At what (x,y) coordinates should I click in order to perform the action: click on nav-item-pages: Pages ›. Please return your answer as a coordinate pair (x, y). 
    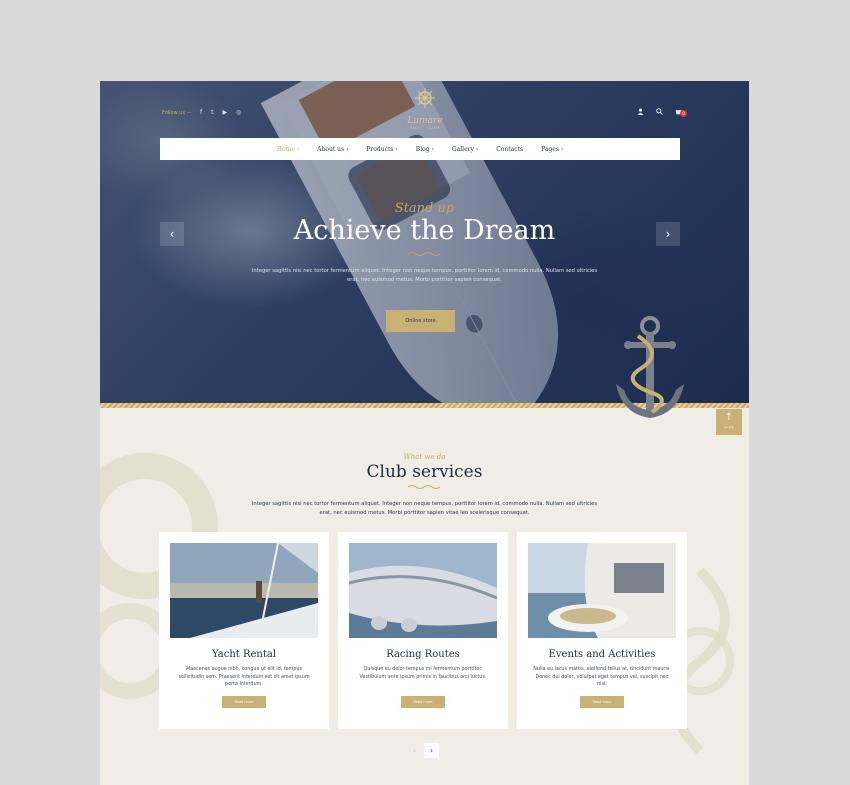
    Looking at the image, I should click on (552, 149).